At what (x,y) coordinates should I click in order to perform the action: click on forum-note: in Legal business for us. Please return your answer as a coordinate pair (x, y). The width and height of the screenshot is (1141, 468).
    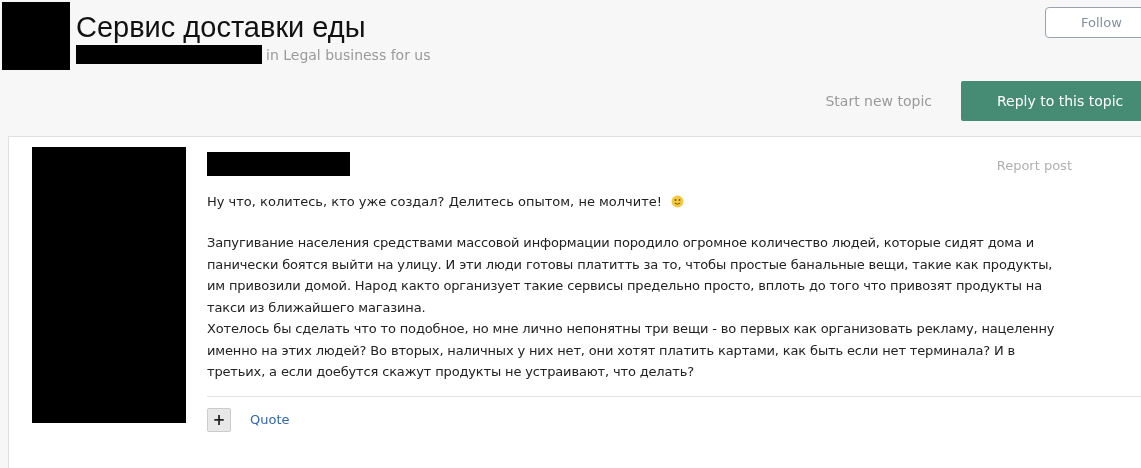
    Looking at the image, I should click on (348, 54).